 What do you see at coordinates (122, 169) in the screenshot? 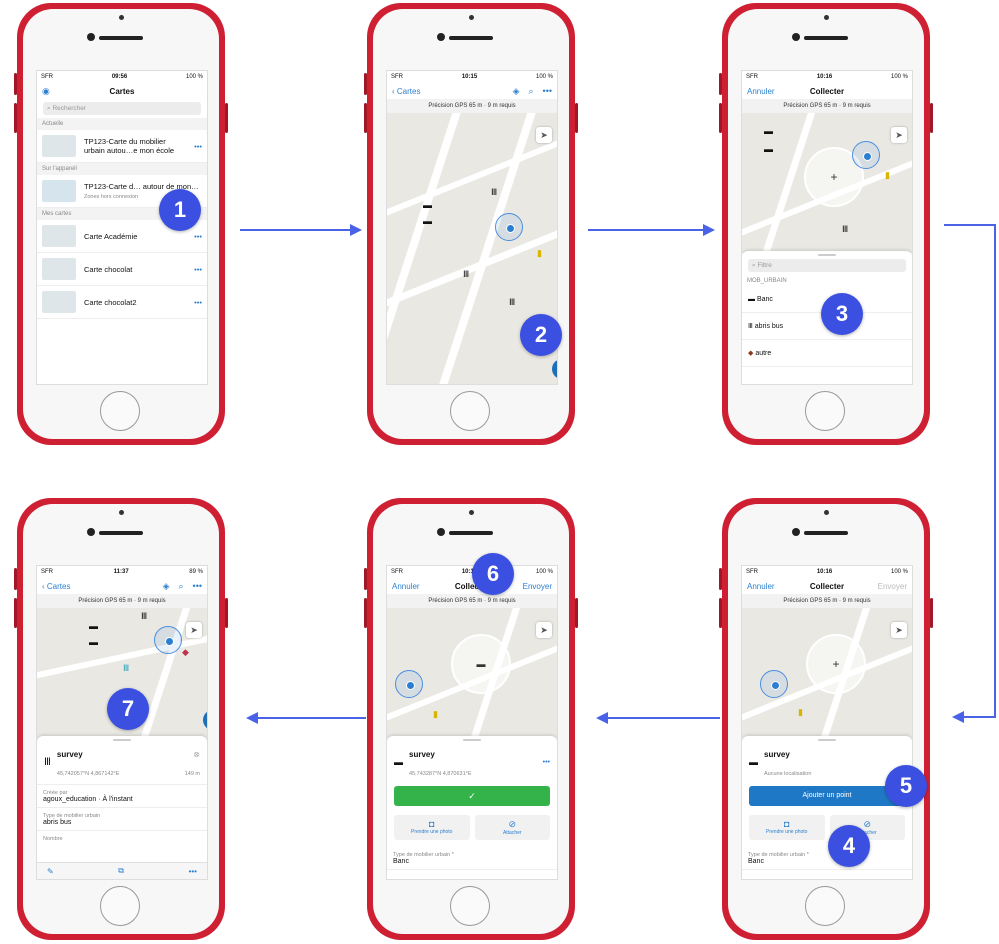
I see `section-device: Sur l'appareil` at bounding box center [122, 169].